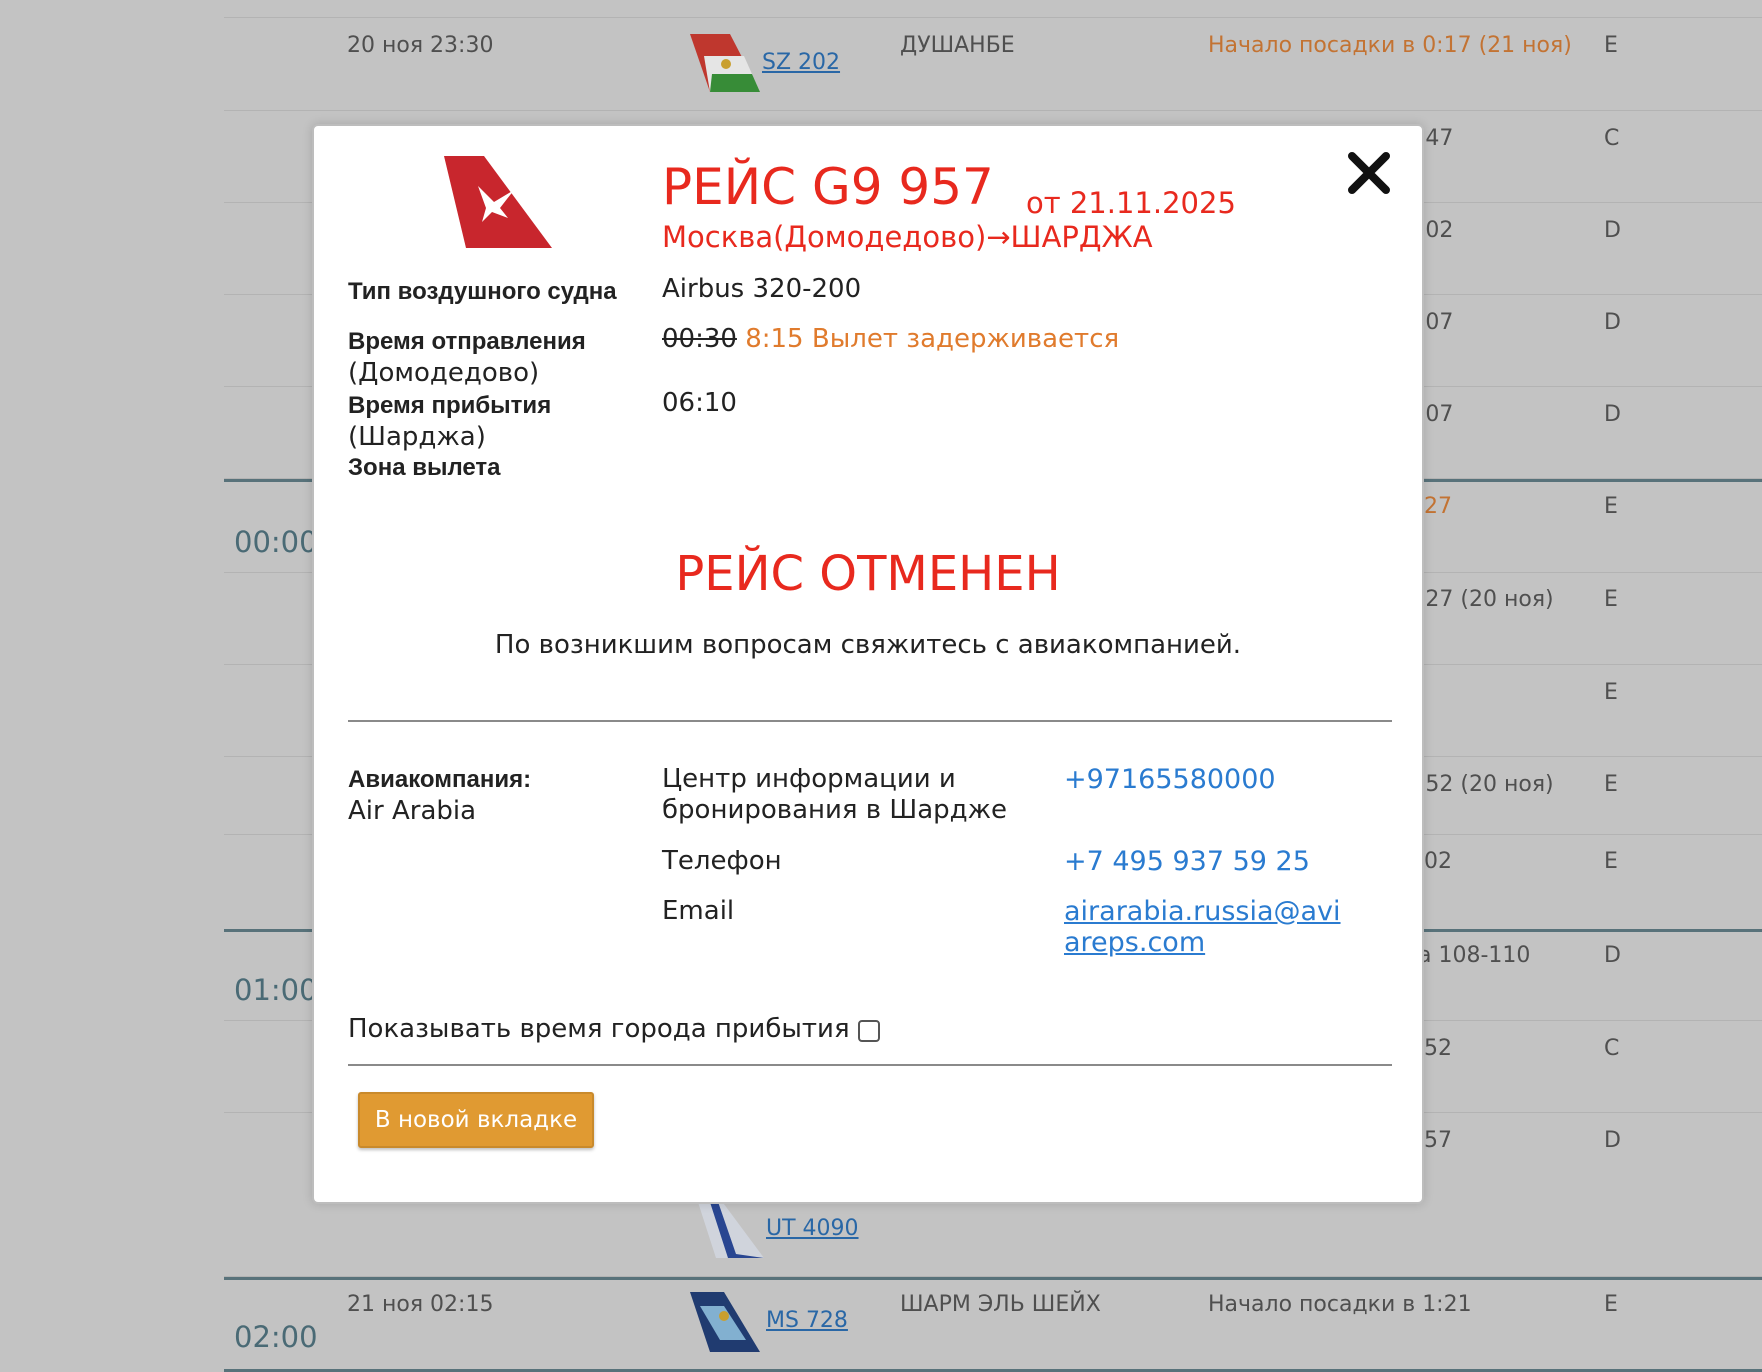 This screenshot has width=1762, height=1372. I want to click on info-center-phone: +97165580000, so click(1170, 779).